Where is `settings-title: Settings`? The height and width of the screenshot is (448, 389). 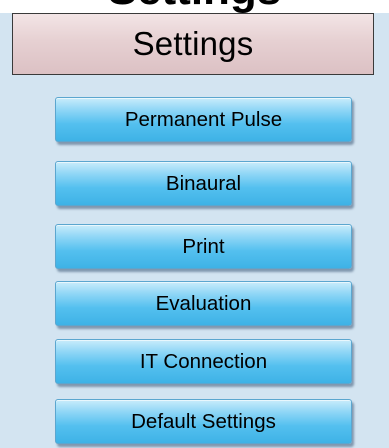
settings-title: Settings is located at coordinates (193, 43).